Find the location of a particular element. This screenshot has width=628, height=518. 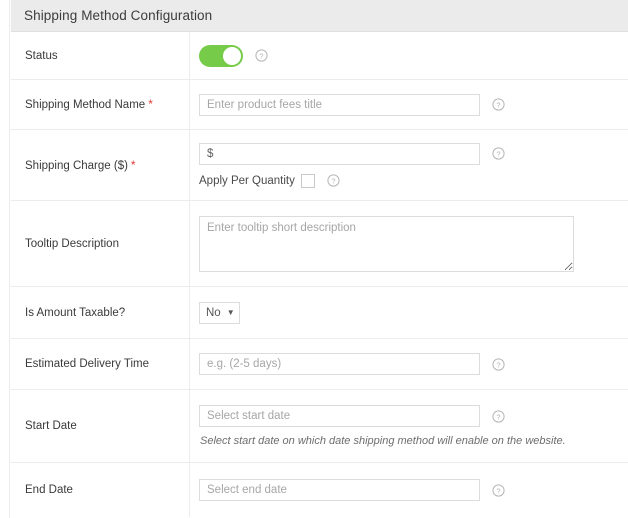

row-status: Status ? is located at coordinates (319, 56).